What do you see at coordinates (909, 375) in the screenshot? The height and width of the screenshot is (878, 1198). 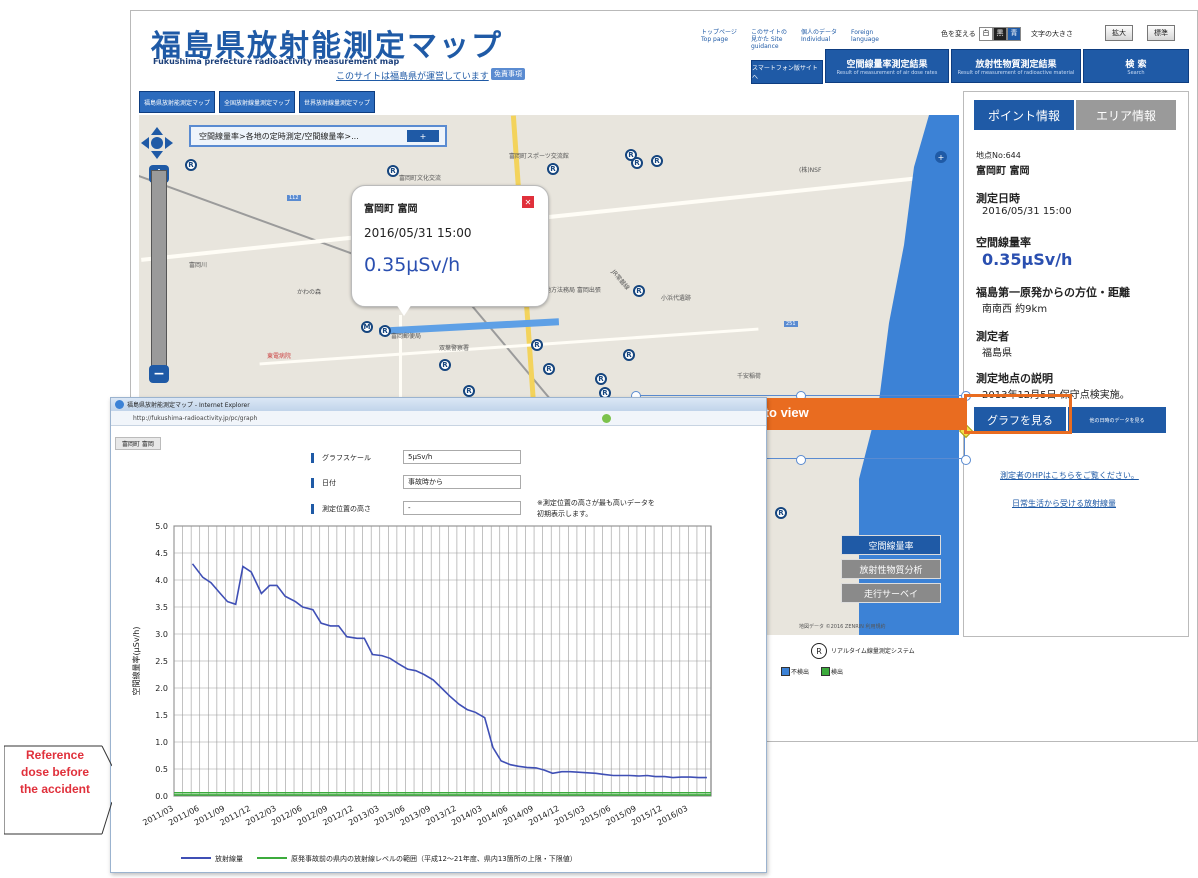 I see `sea` at bounding box center [909, 375].